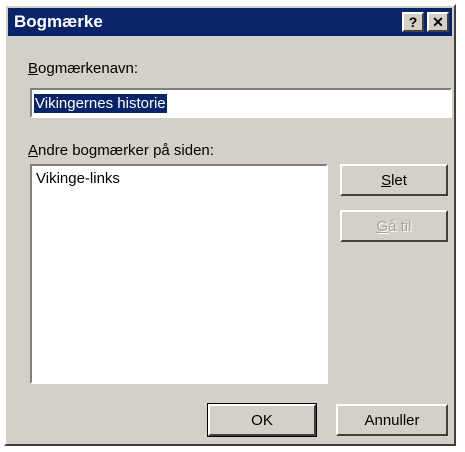 Image resolution: width=465 pixels, height=452 pixels. I want to click on close-button: ✕, so click(438, 22).